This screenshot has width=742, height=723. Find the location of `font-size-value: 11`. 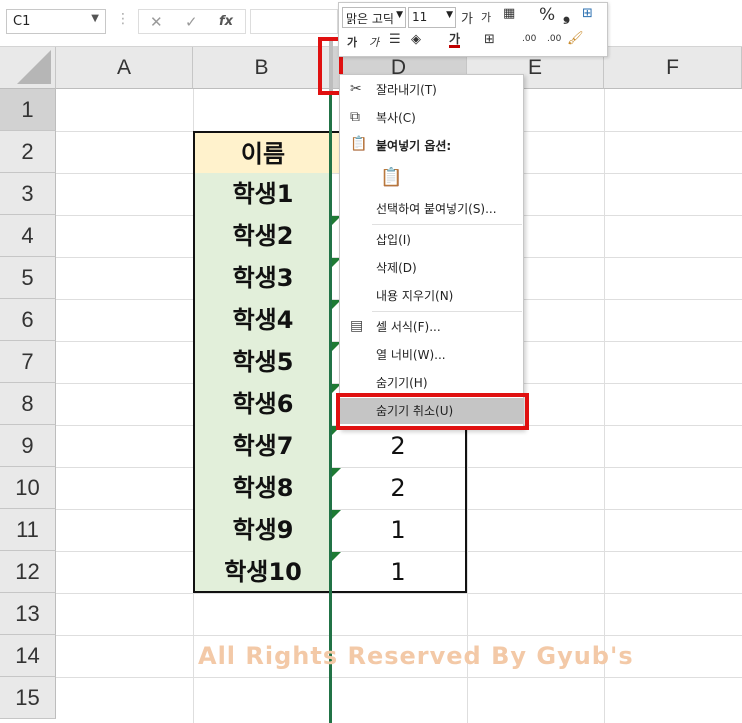

font-size-value: 11 is located at coordinates (420, 17).